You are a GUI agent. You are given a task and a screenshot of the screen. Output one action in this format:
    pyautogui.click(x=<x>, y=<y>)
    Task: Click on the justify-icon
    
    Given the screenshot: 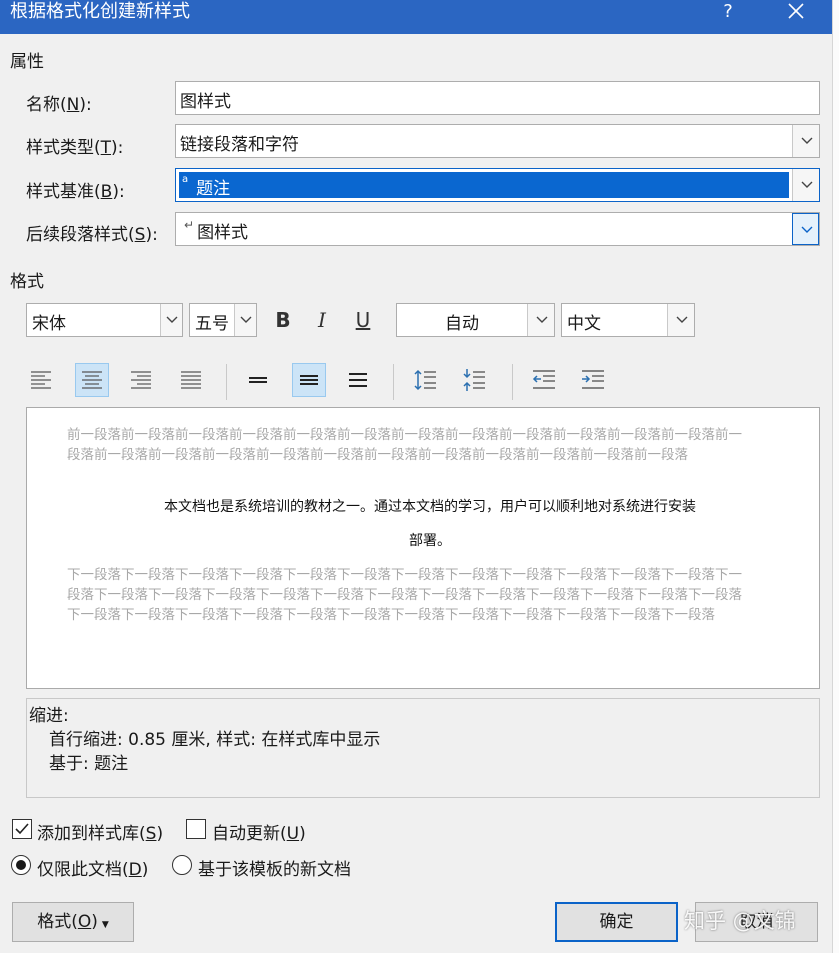 What is the action you would take?
    pyautogui.click(x=191, y=380)
    